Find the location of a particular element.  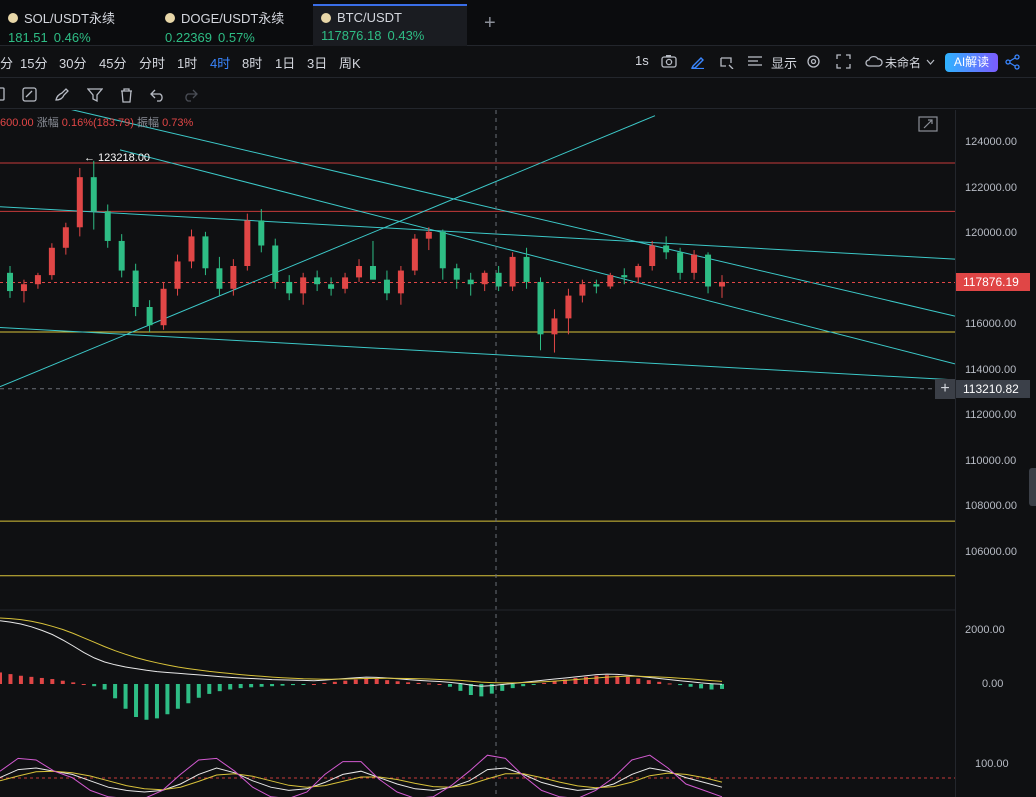

tab-name: DOGE/USDT永续 is located at coordinates (233, 18).